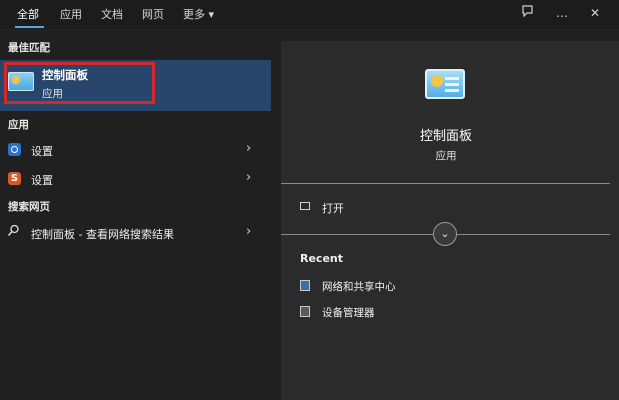 This screenshot has height=400, width=619. Describe the element at coordinates (198, 14) in the screenshot. I see `tab-more: 更多 ▾` at that location.